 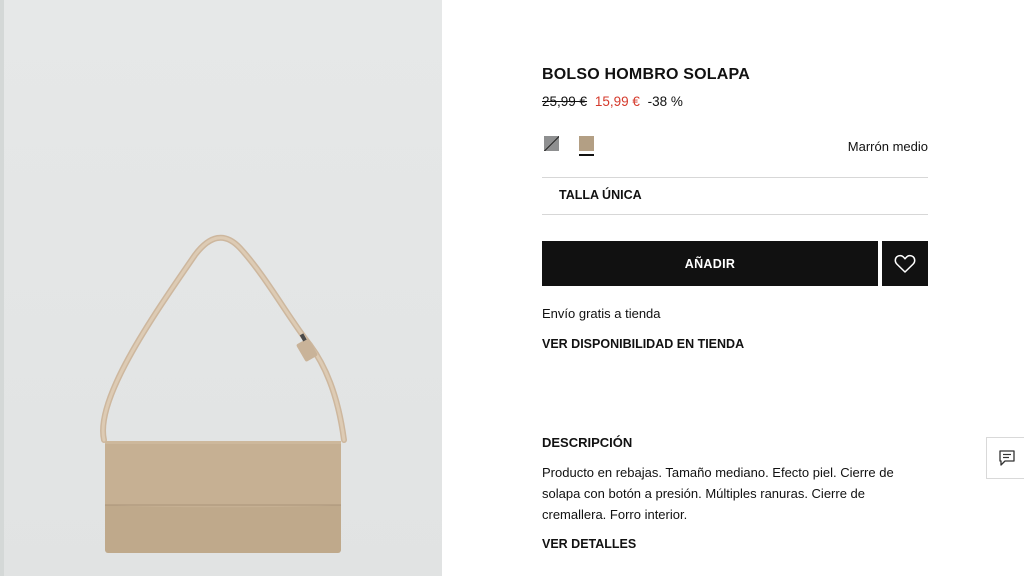 I want to click on heart-icon, so click(x=905, y=263).